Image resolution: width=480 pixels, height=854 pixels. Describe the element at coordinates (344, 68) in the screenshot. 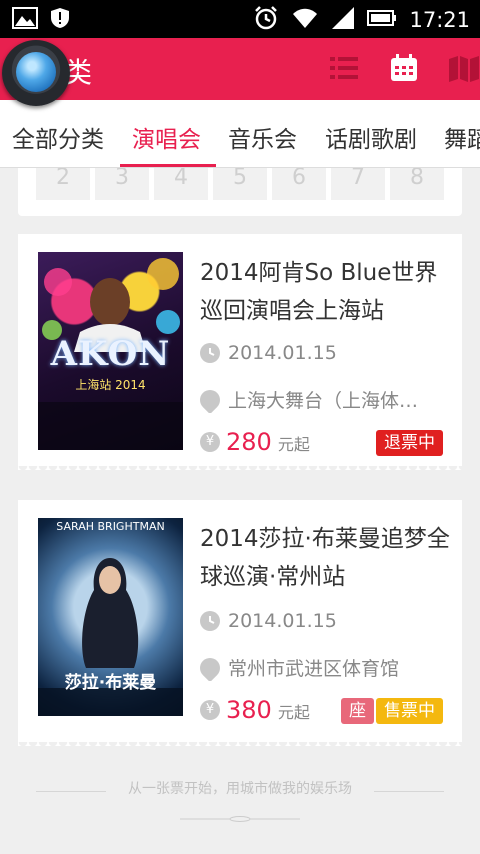

I see `list-view-icon` at that location.